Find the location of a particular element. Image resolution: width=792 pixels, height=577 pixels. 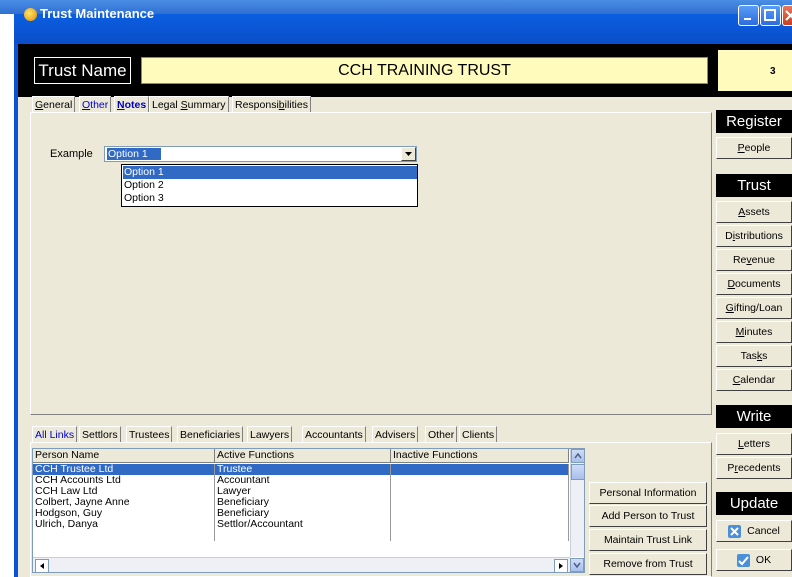

tab-clients: Clients is located at coordinates (478, 434).